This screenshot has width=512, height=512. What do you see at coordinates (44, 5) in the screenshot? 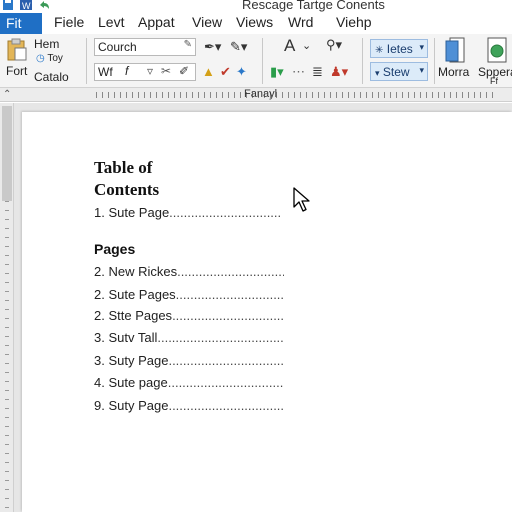
I see `undo-icon` at bounding box center [44, 5].